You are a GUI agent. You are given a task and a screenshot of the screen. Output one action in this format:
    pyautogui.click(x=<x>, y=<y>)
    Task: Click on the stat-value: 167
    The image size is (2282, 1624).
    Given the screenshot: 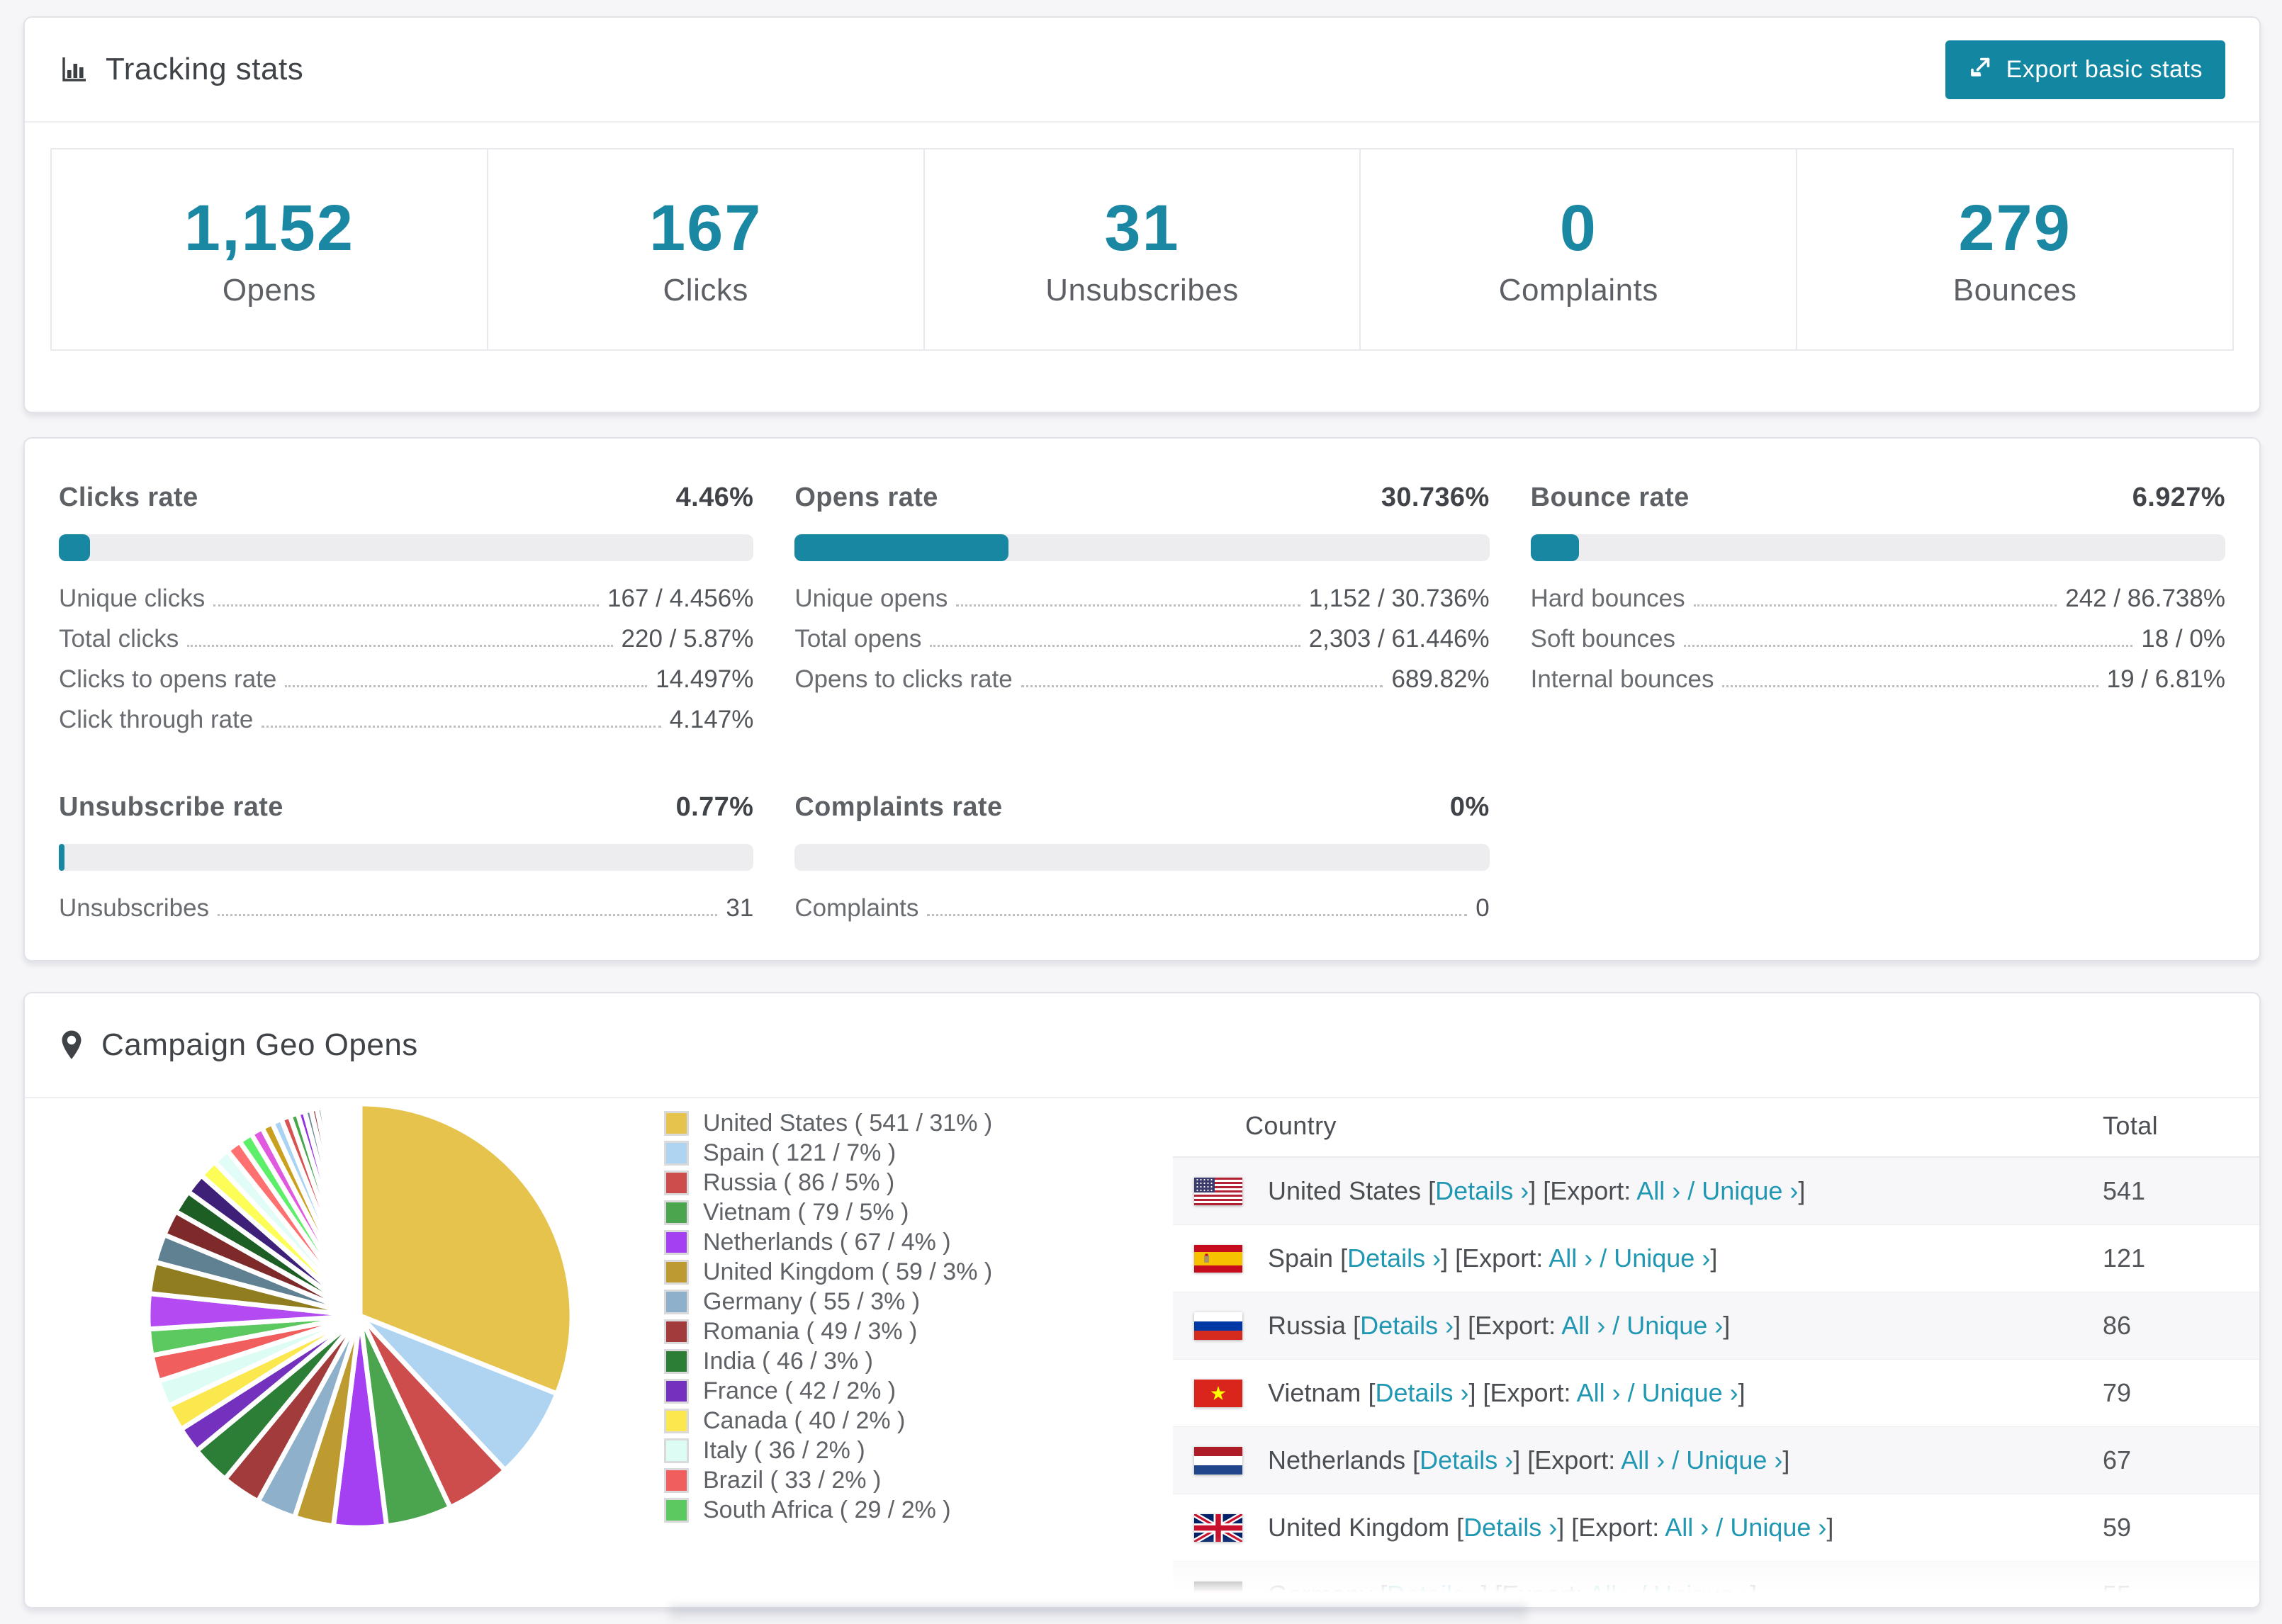 What is the action you would take?
    pyautogui.click(x=706, y=228)
    